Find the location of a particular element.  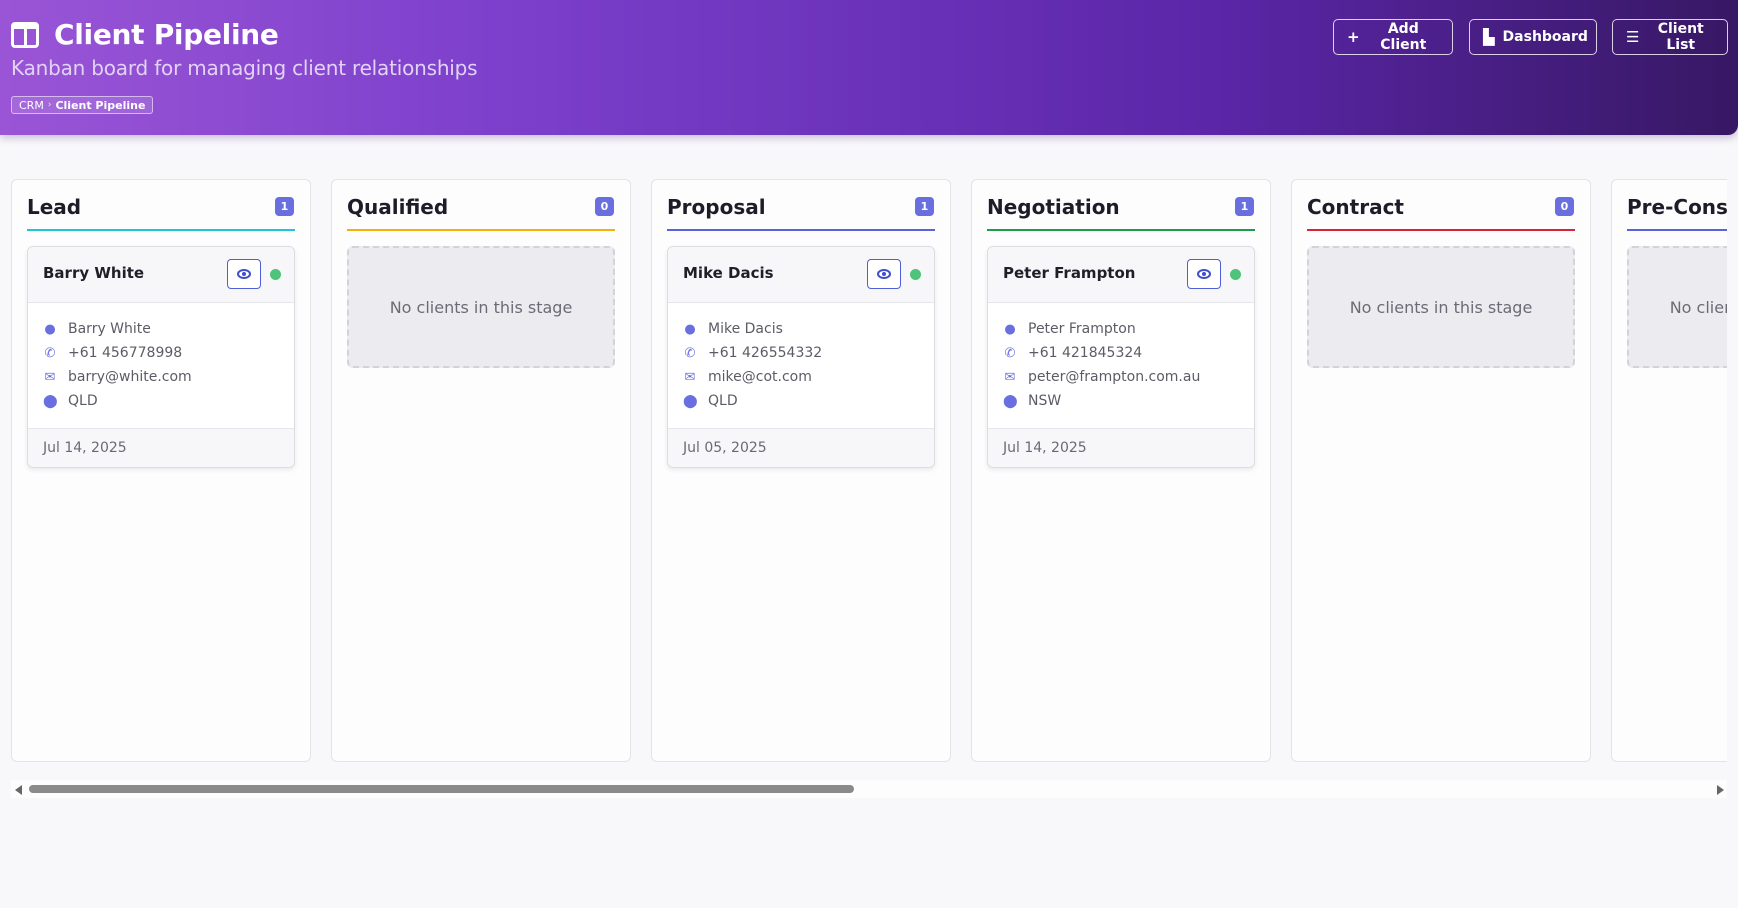

location-row: ⬤ NSW is located at coordinates (1121, 401).